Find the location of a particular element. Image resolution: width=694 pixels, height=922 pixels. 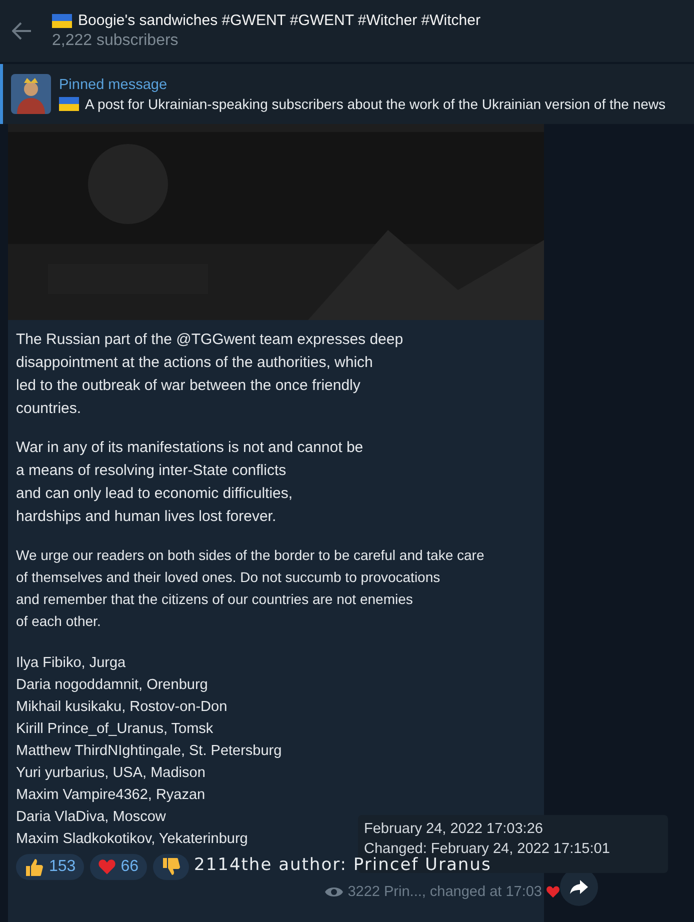

reaction-button: 153 is located at coordinates (50, 867).